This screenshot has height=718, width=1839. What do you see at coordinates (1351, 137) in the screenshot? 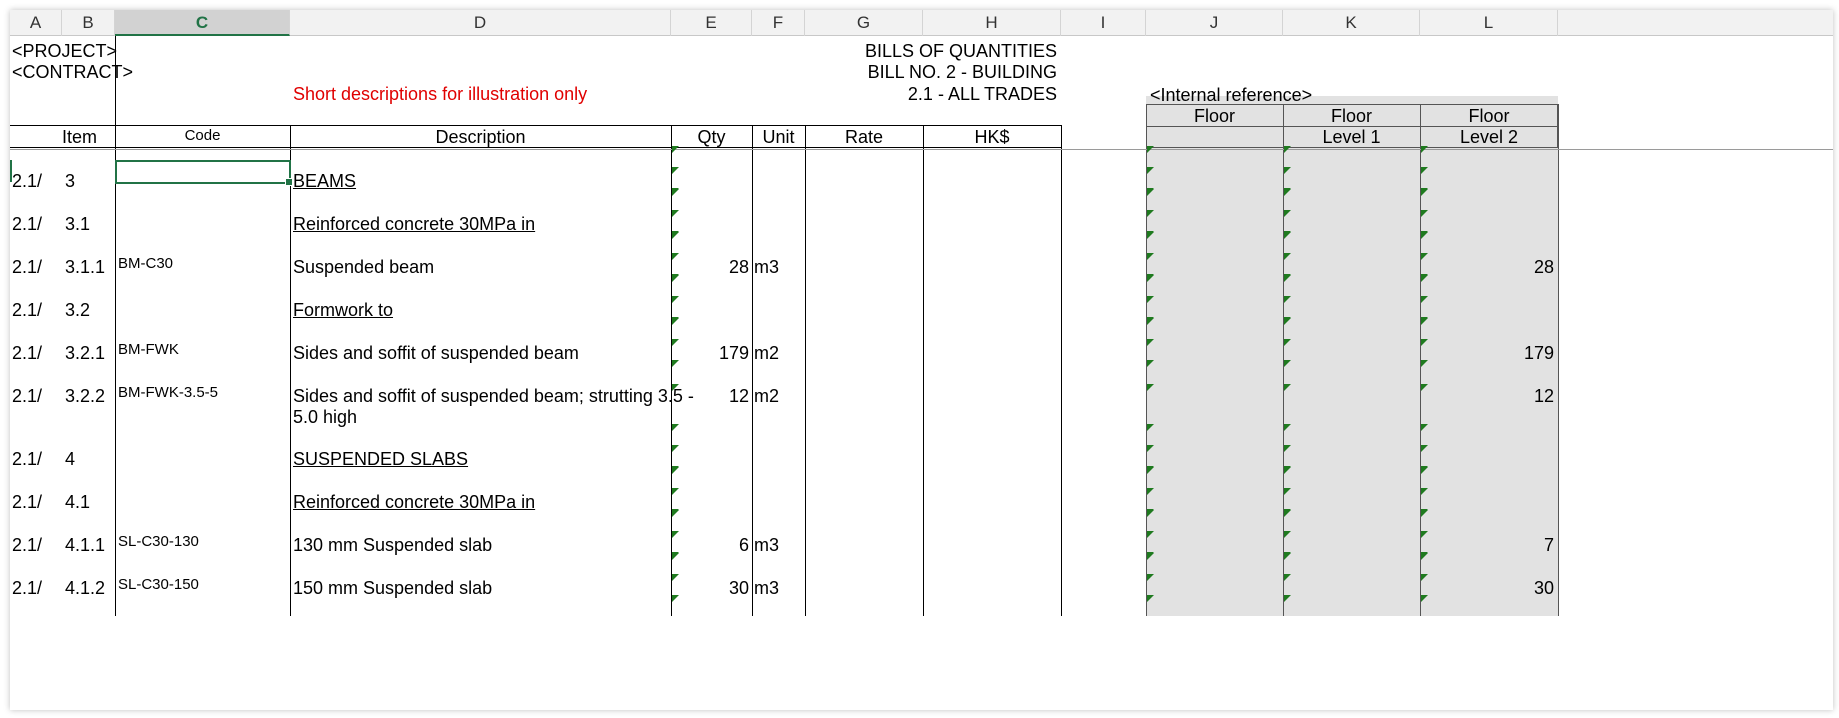
I see `level-label-k: Level 1` at bounding box center [1351, 137].